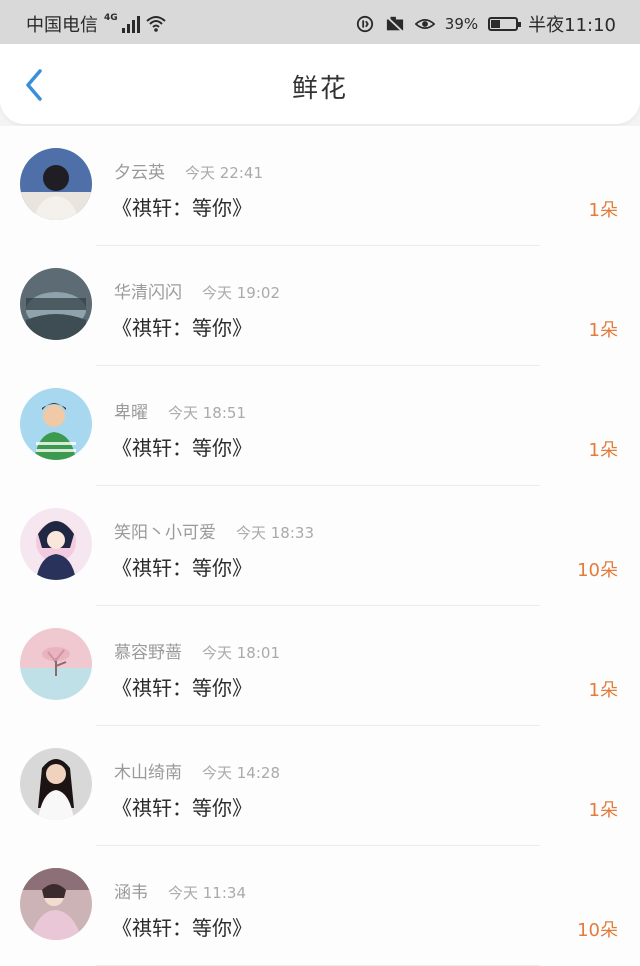 This screenshot has height=966, width=640. Describe the element at coordinates (241, 773) in the screenshot. I see `send-time: 今天 14:28` at that location.